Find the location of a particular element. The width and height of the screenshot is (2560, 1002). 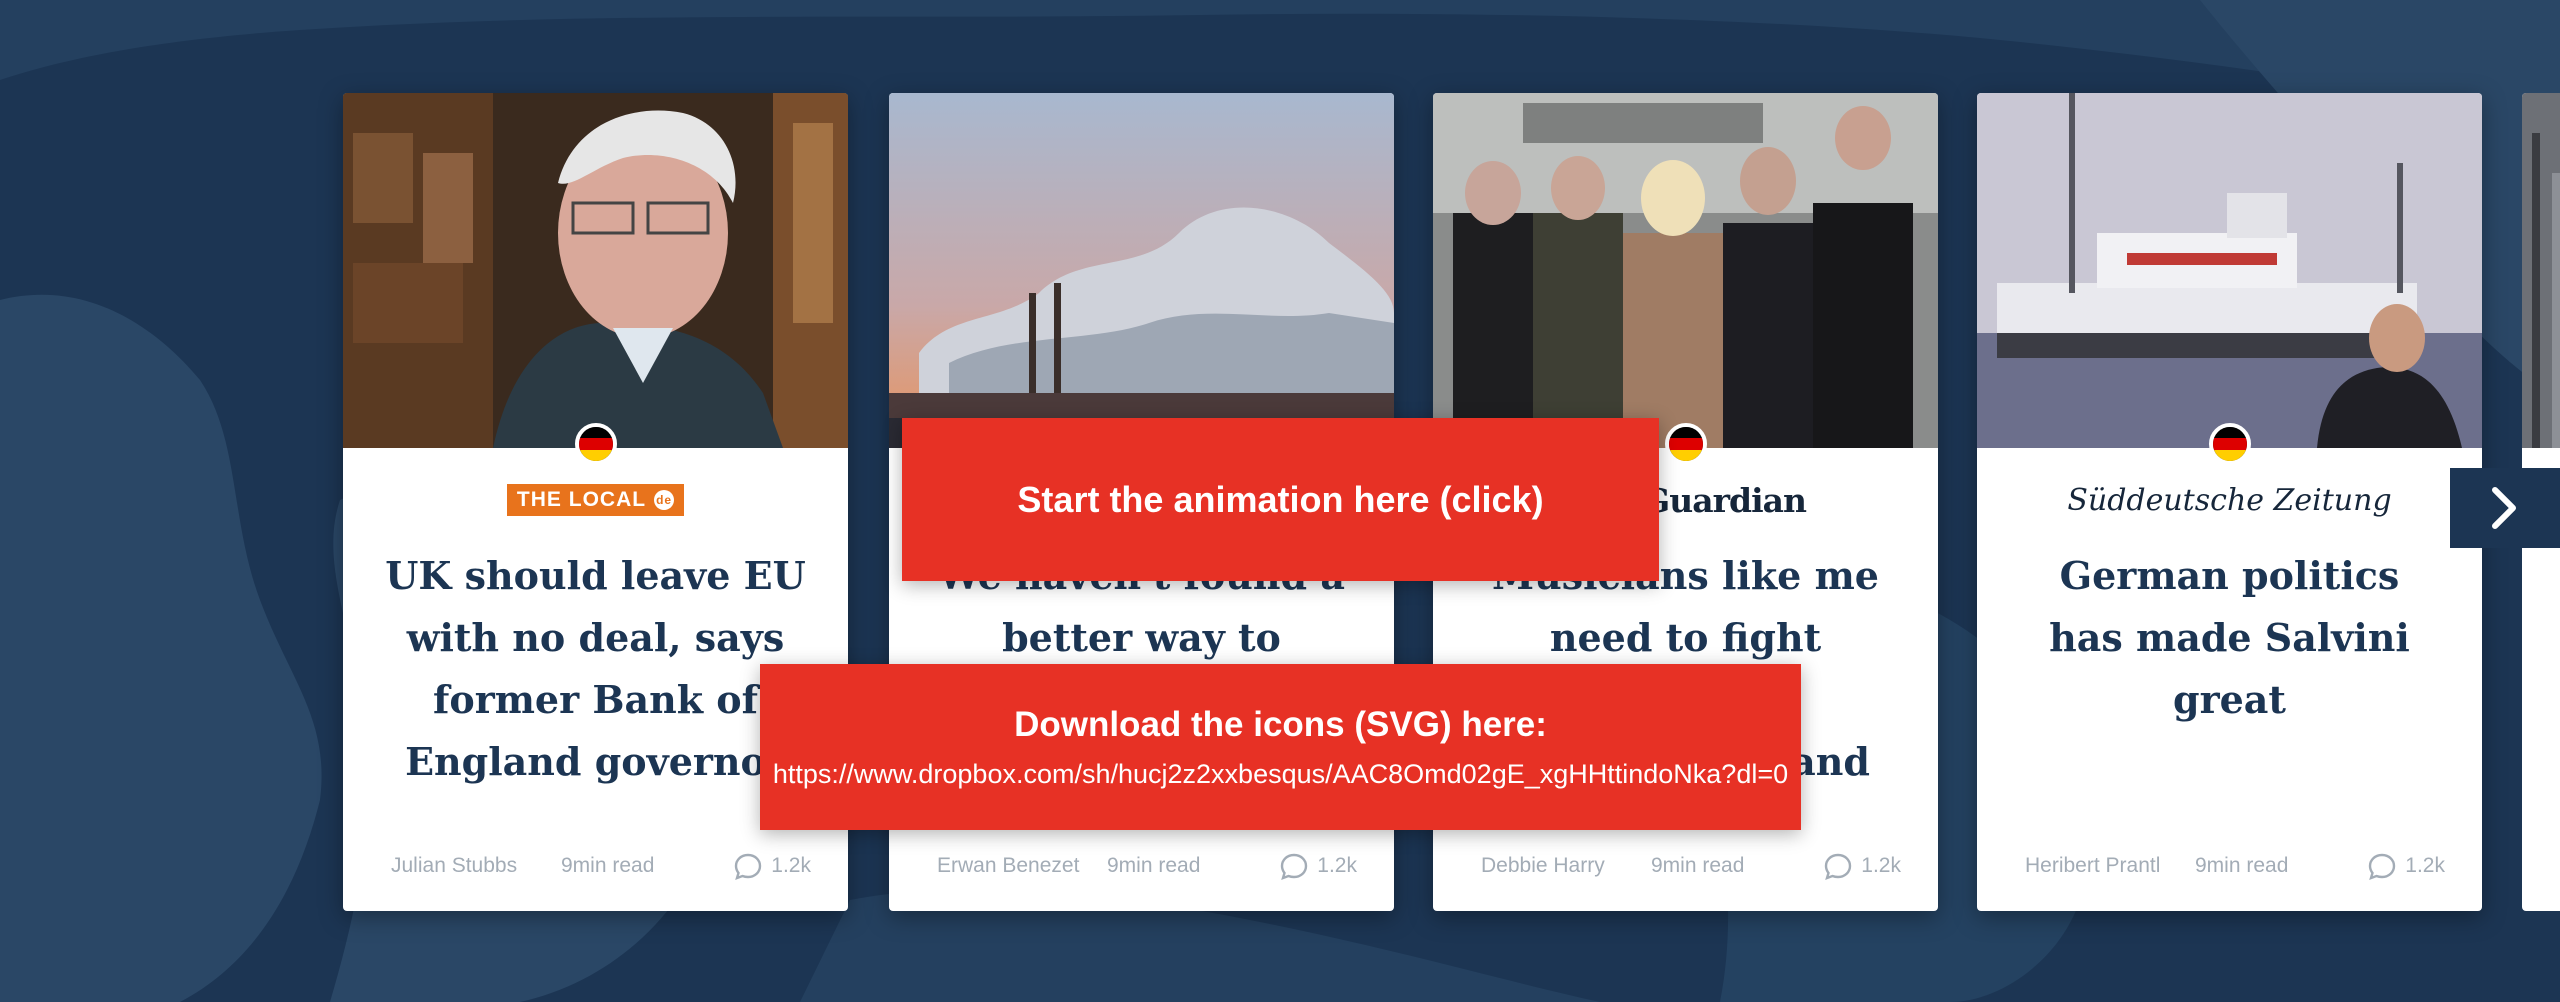

article-meta: Julian Stubbs 9min read 1.2k is located at coordinates (601, 866).